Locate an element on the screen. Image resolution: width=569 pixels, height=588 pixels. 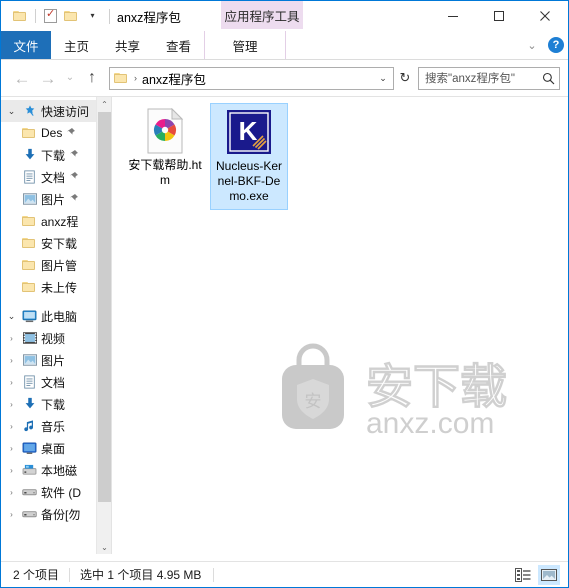
computer-icon is located at coordinates (29, 316).